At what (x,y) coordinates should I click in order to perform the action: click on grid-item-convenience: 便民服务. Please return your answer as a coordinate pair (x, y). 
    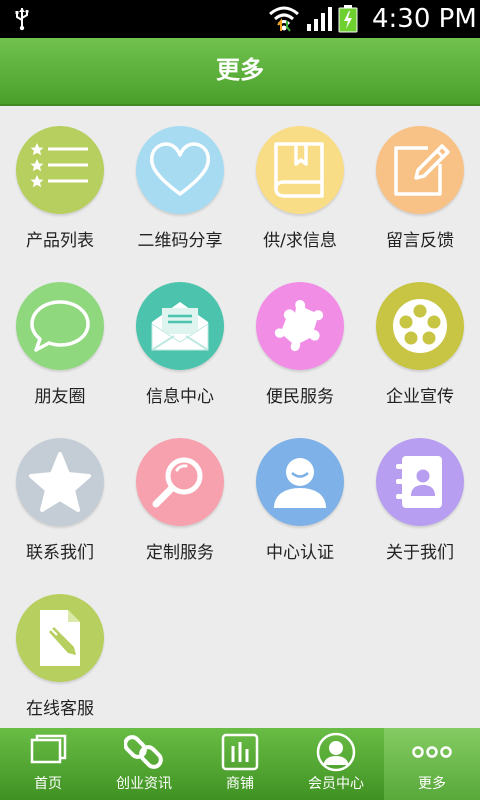
    Looking at the image, I should click on (300, 338).